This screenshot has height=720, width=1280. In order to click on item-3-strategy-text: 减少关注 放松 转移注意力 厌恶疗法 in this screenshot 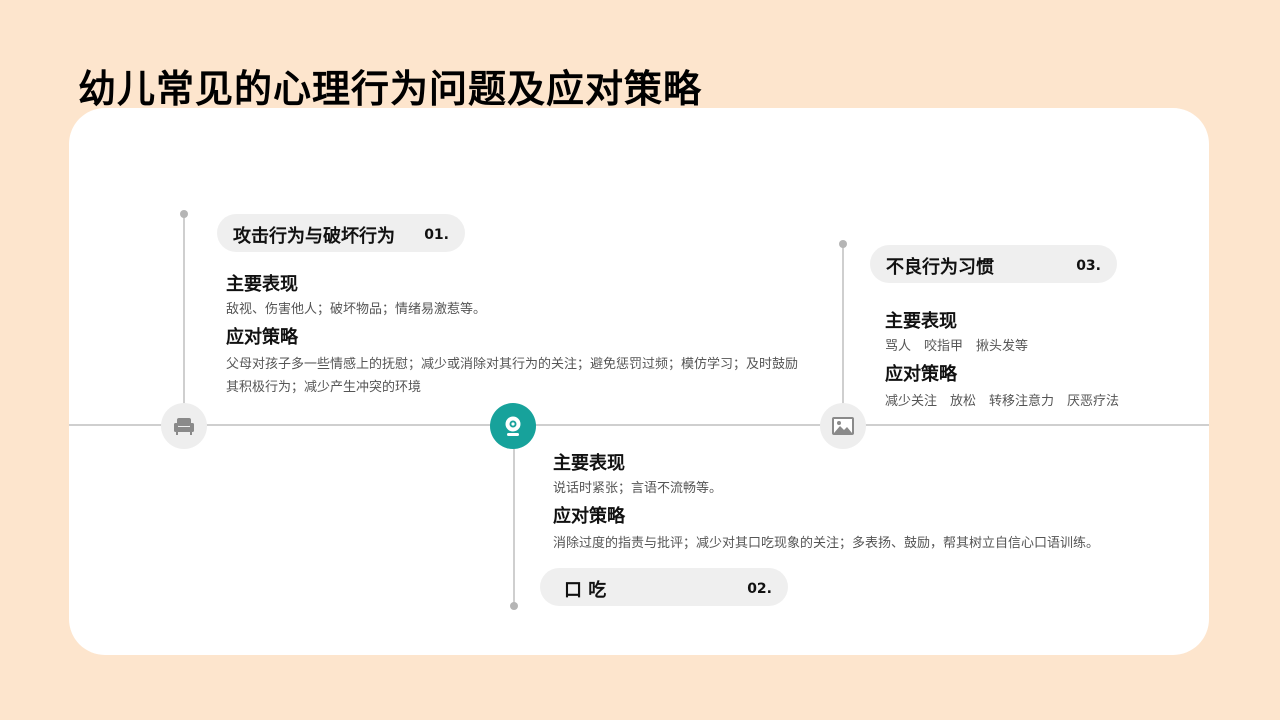, I will do `click(1002, 401)`.